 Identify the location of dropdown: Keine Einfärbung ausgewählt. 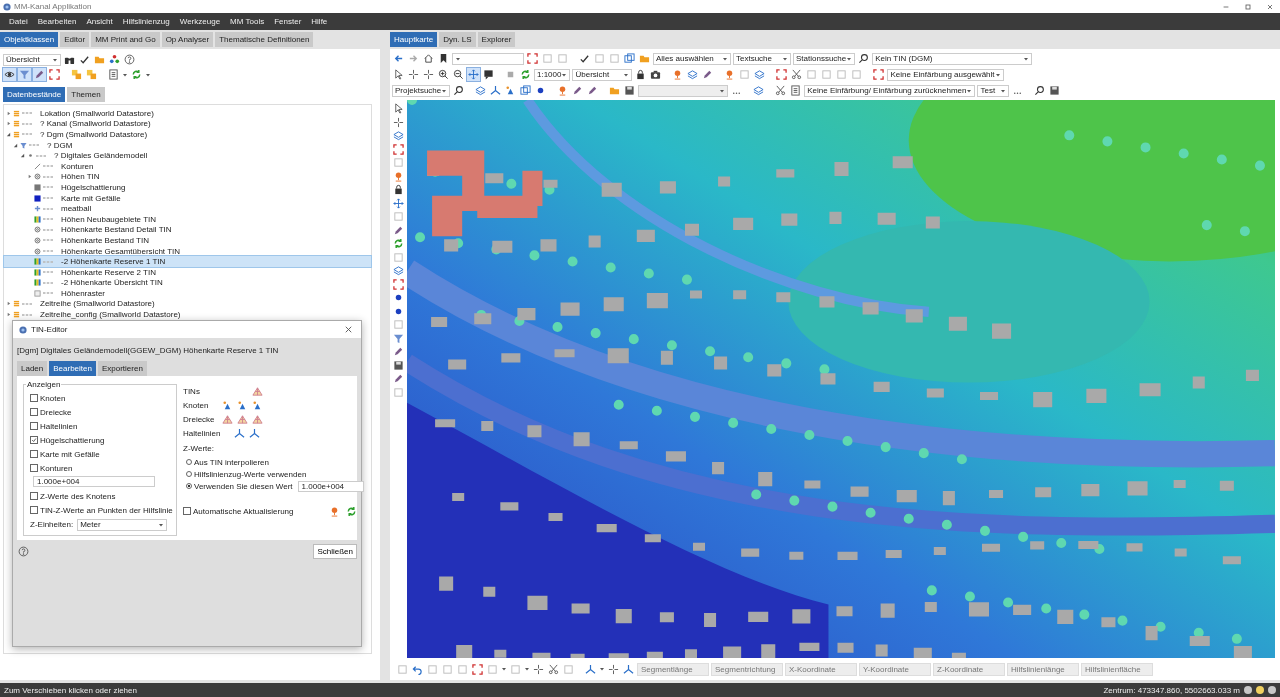
(945, 74).